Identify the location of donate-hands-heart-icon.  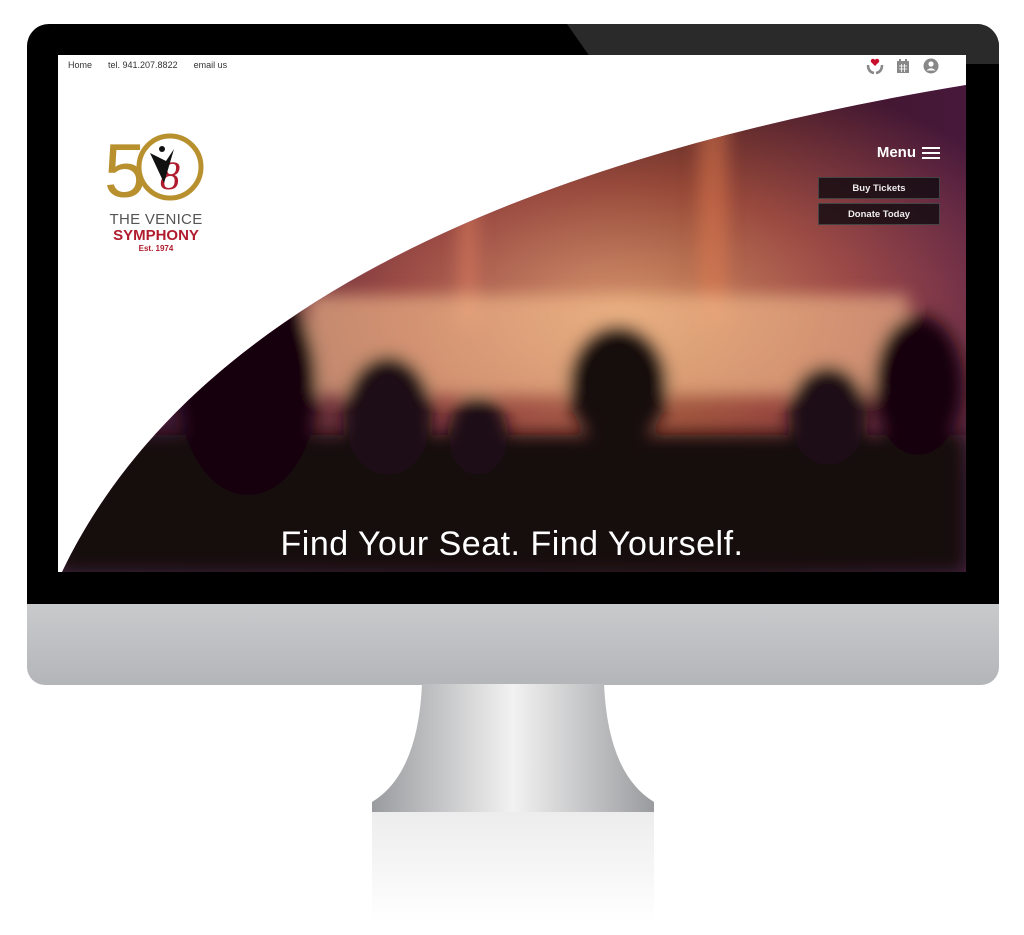
(875, 66).